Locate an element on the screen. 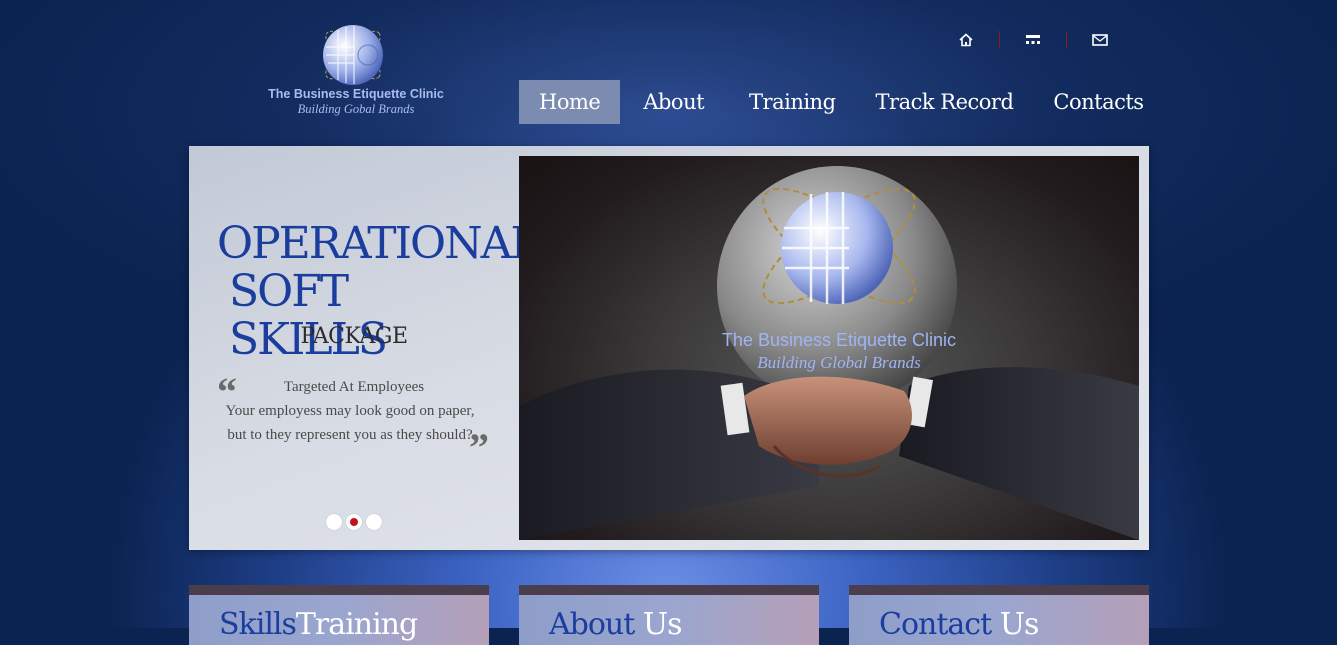  about-us-box: About Us is located at coordinates (669, 615).